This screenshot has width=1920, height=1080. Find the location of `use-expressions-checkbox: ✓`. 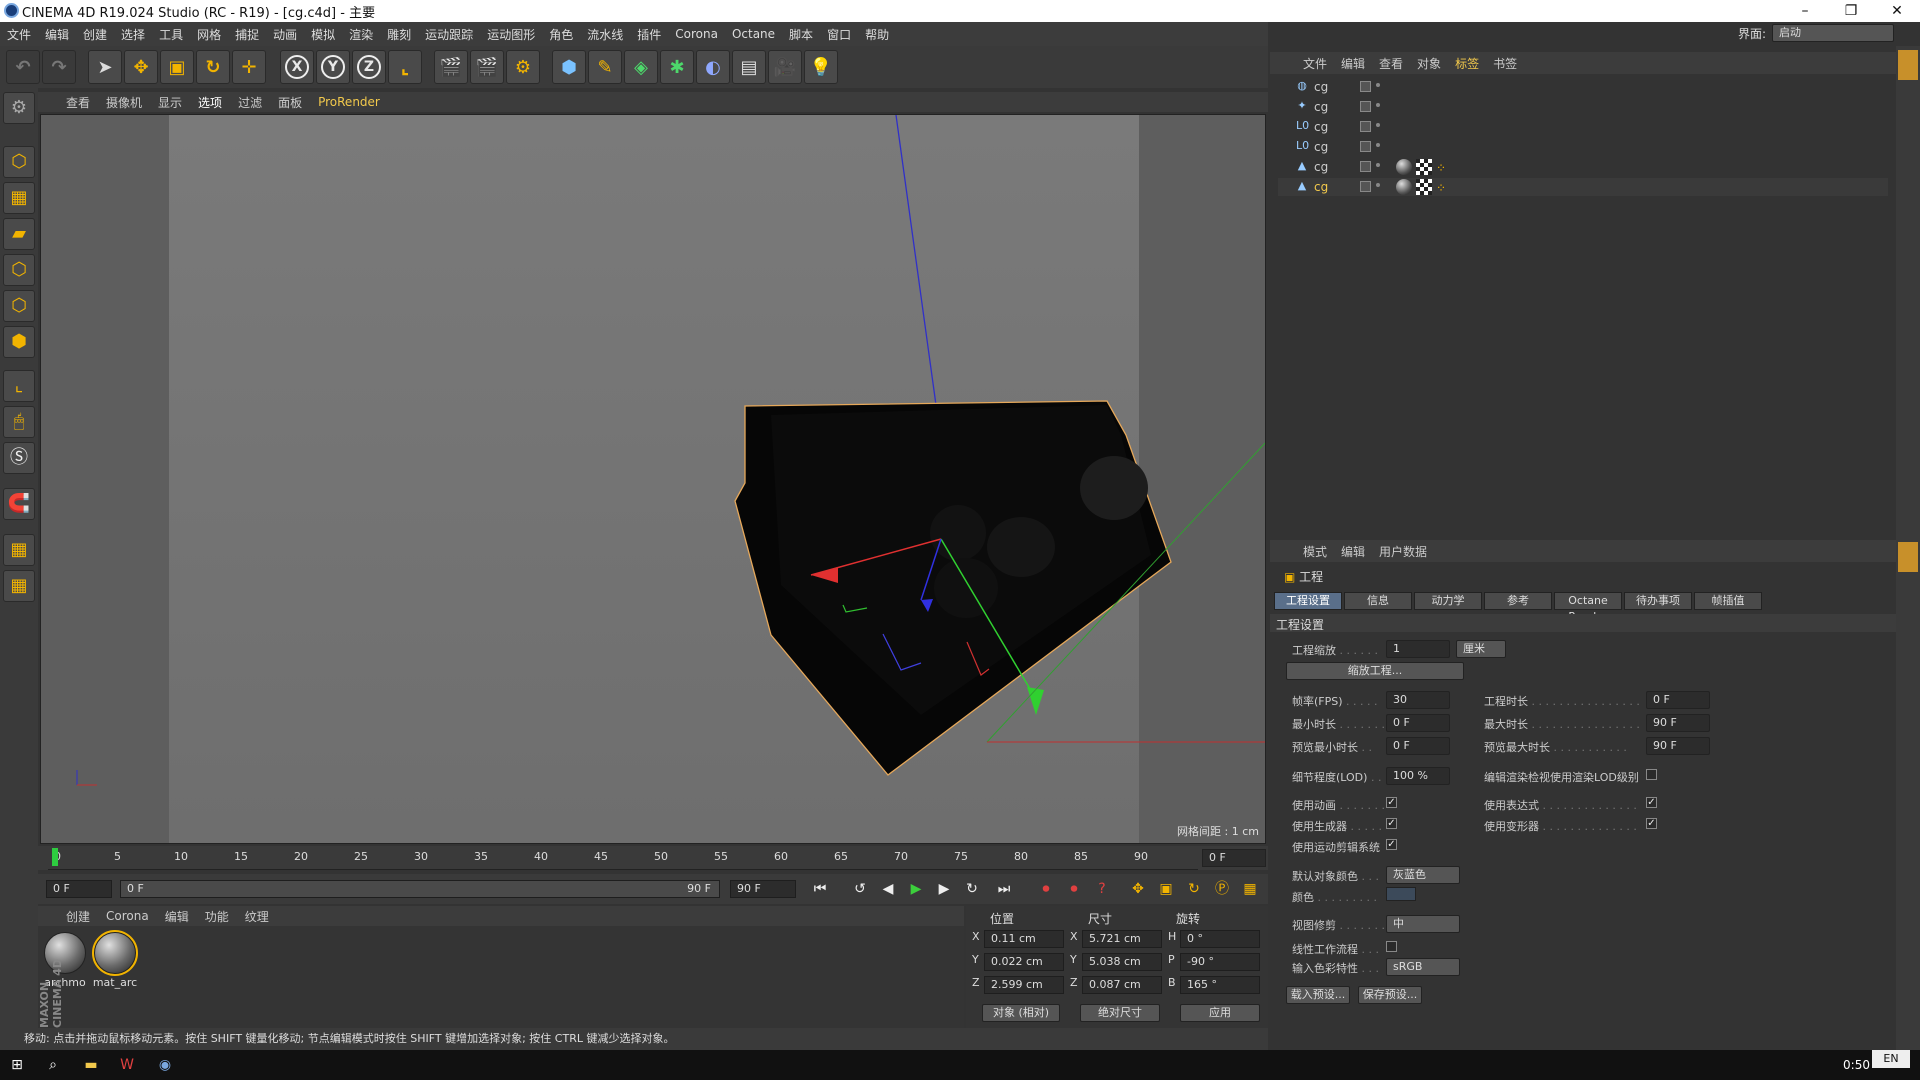

use-expressions-checkbox: ✓ is located at coordinates (1651, 802).